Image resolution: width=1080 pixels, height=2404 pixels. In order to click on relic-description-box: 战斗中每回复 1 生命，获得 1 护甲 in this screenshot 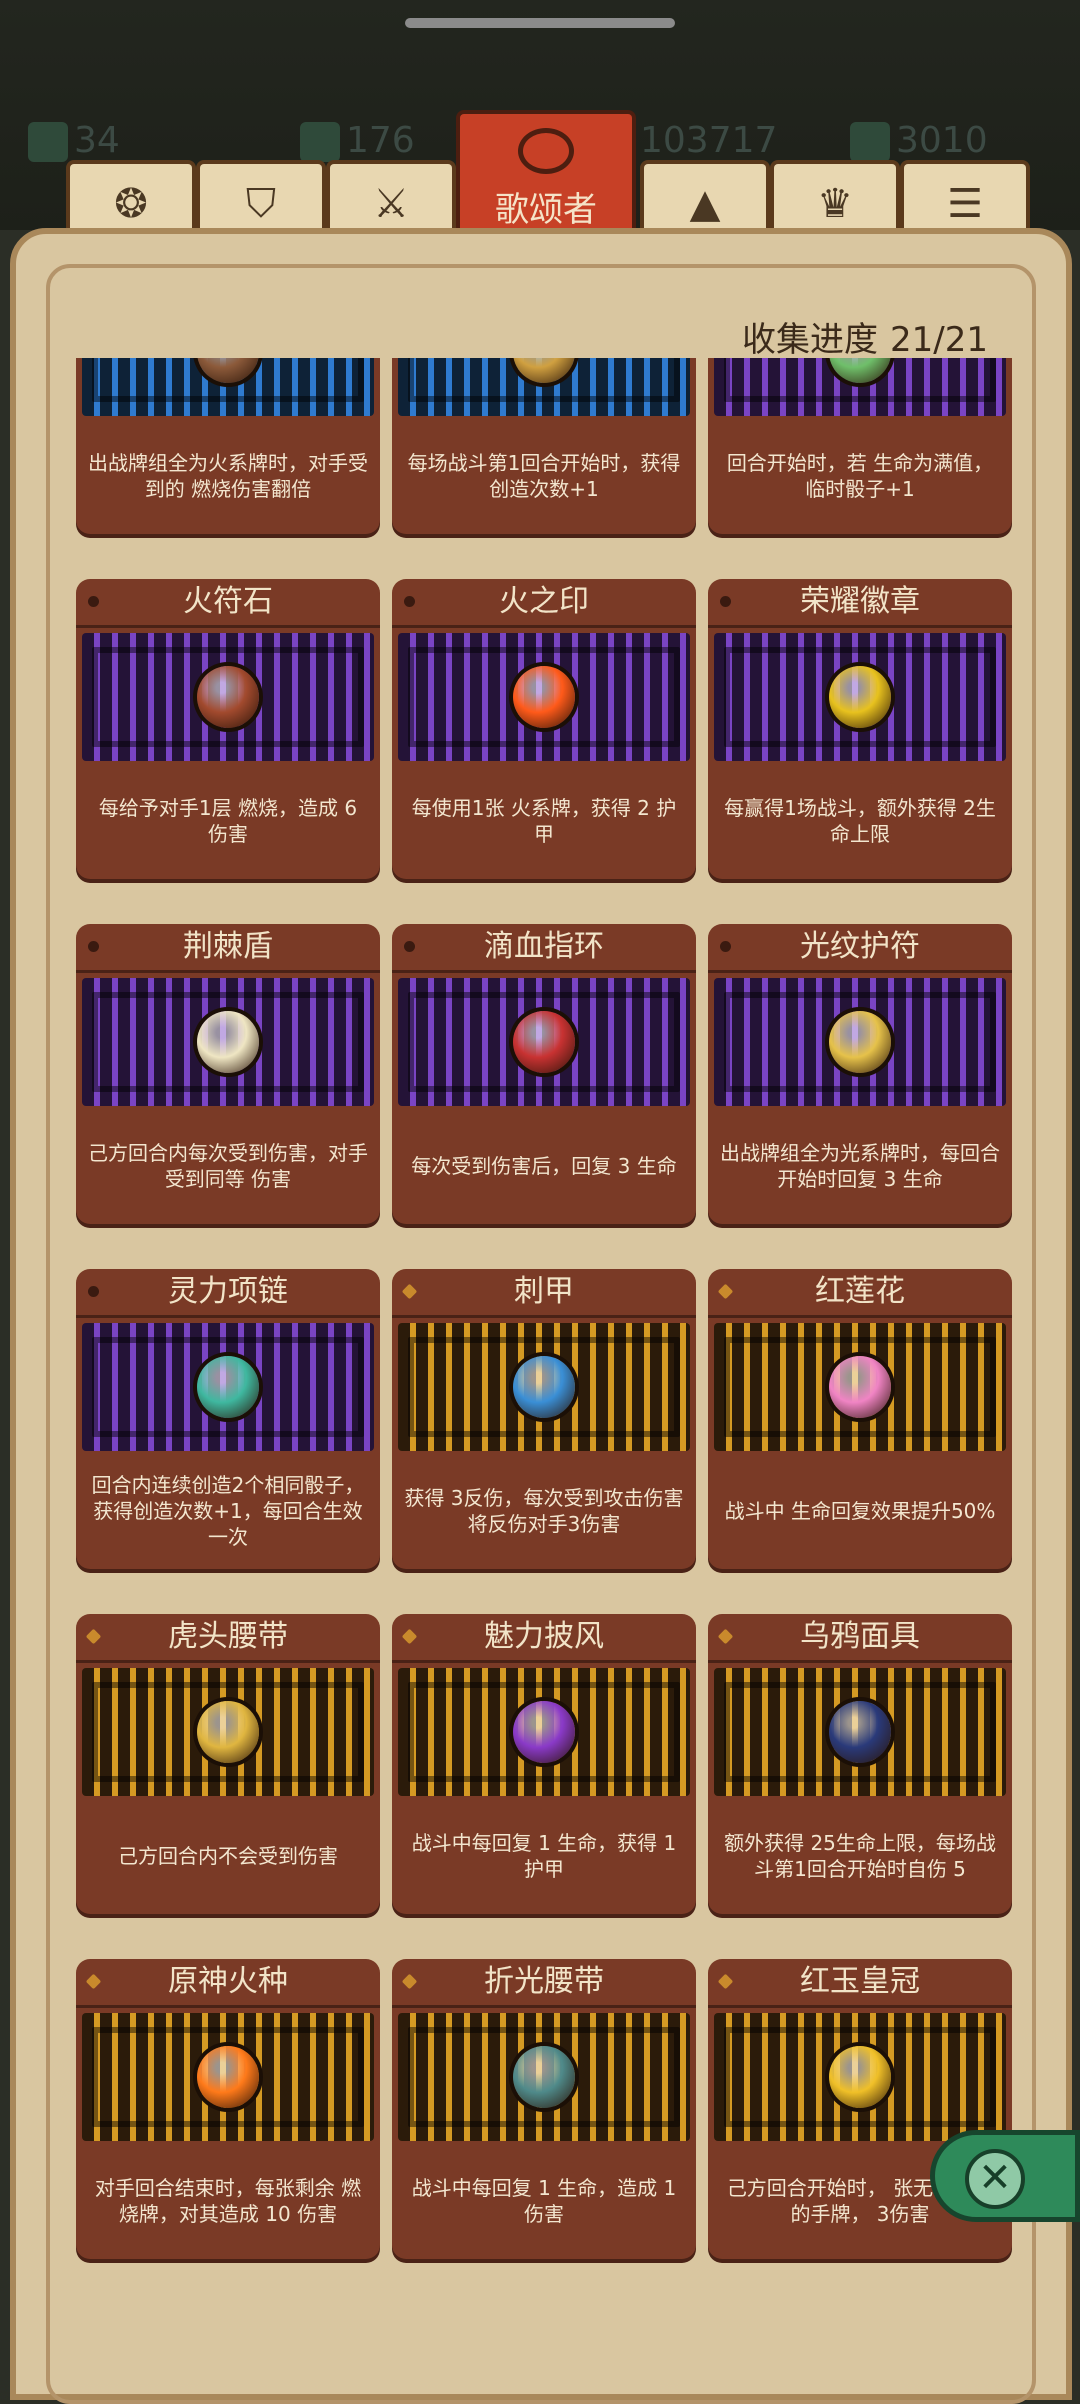, I will do `click(544, 1856)`.